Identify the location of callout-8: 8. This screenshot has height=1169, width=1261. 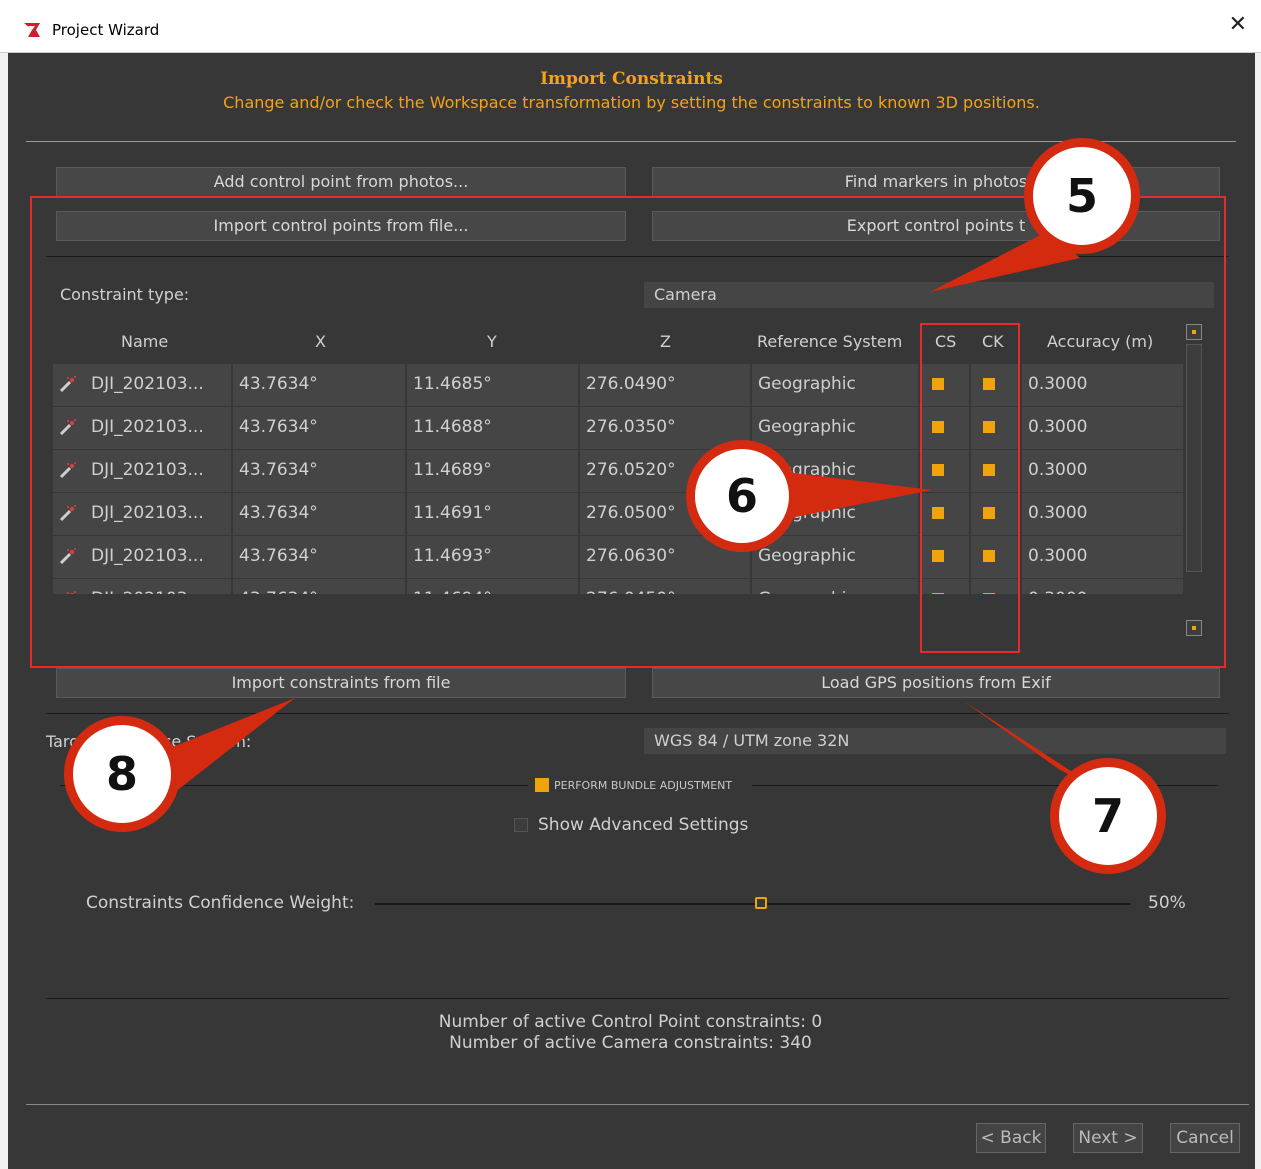
(122, 774).